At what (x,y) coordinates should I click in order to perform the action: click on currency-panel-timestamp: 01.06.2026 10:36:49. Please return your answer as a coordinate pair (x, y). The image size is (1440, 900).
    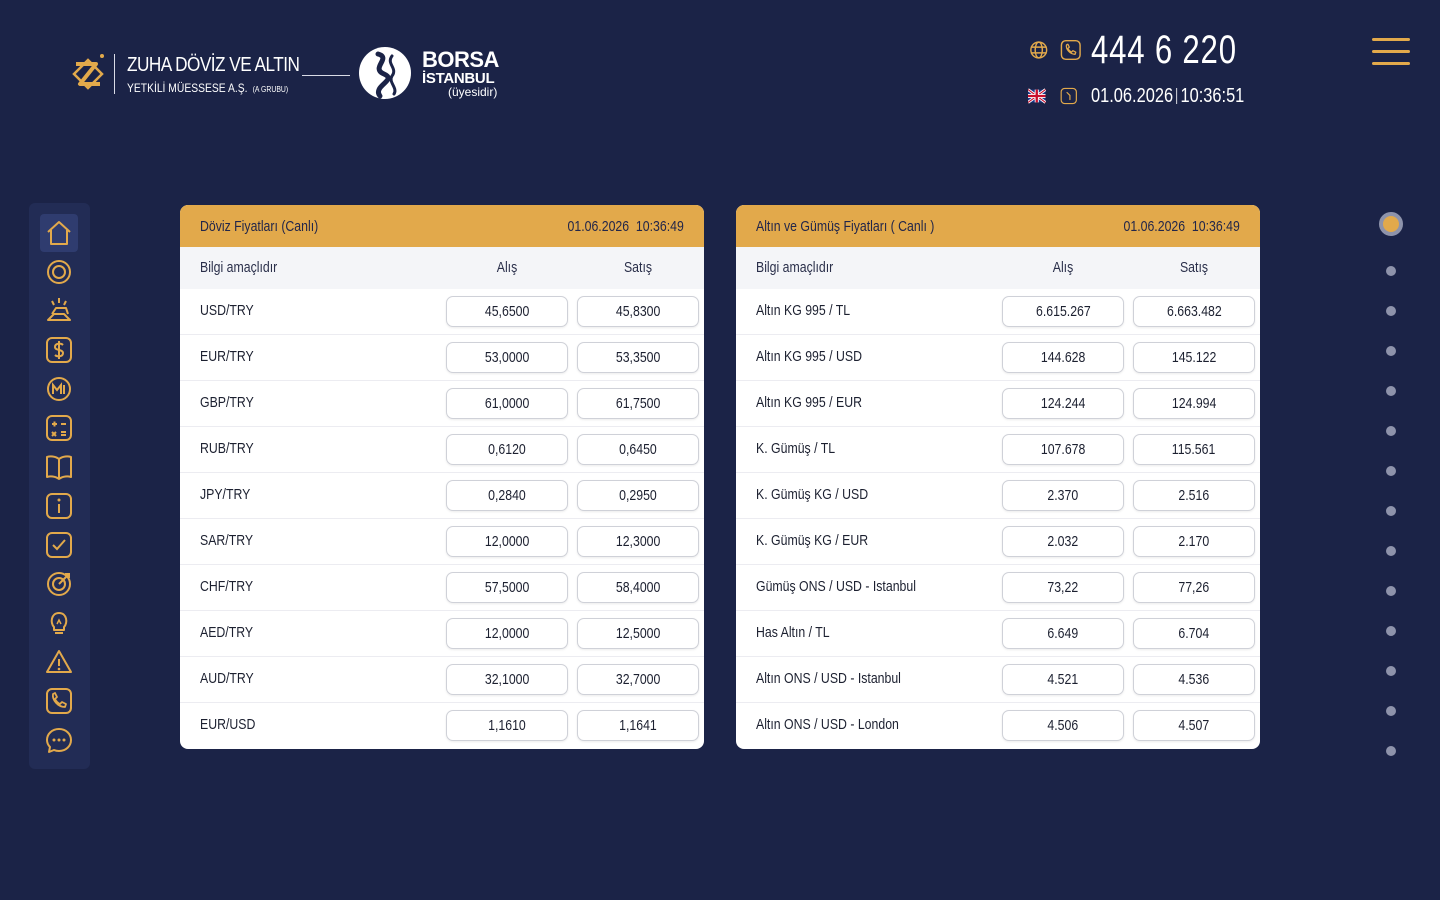
    Looking at the image, I should click on (626, 226).